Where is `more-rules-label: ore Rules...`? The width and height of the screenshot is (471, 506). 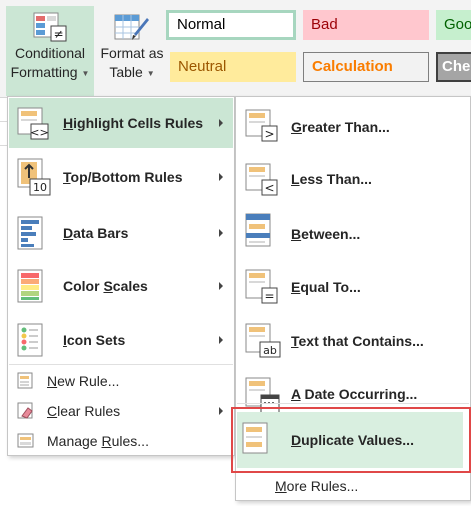
more-rules-label: ore Rules... is located at coordinates (322, 486).